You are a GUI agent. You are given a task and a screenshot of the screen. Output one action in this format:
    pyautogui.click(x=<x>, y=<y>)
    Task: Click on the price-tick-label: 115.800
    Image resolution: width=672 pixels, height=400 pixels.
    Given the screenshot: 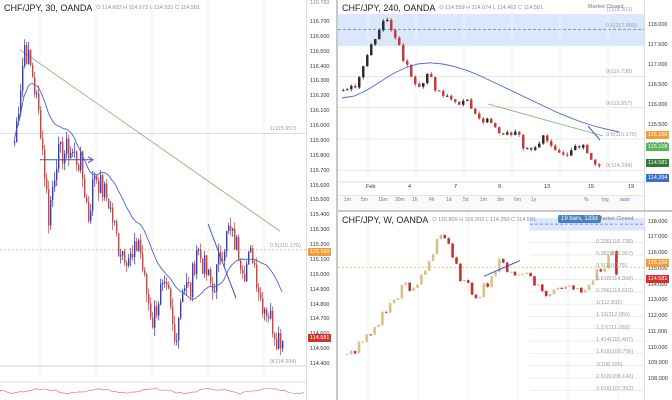 What is the action you would take?
    pyautogui.click(x=320, y=155)
    